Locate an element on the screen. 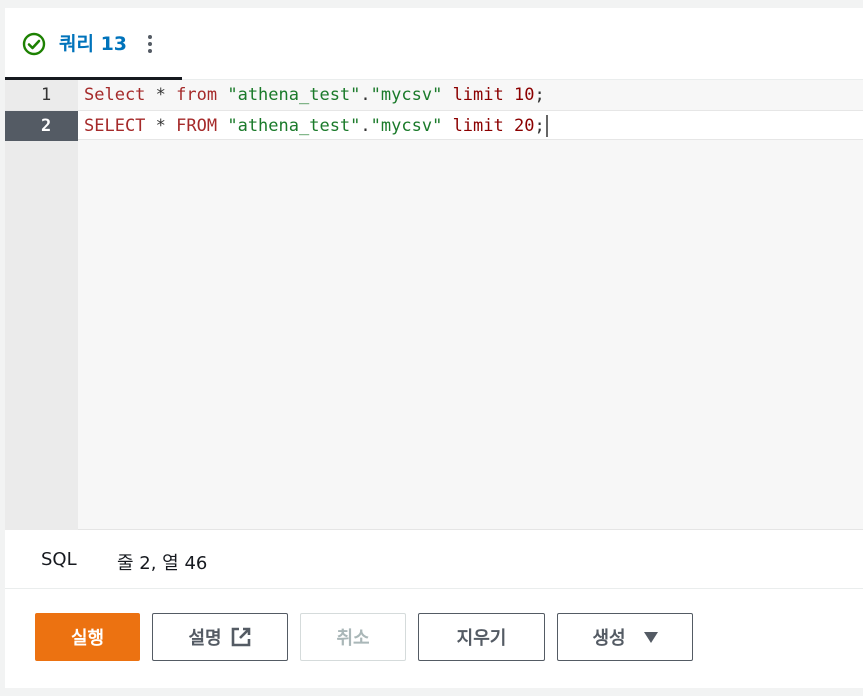  clear-button-label: 지우기 is located at coordinates (481, 638).